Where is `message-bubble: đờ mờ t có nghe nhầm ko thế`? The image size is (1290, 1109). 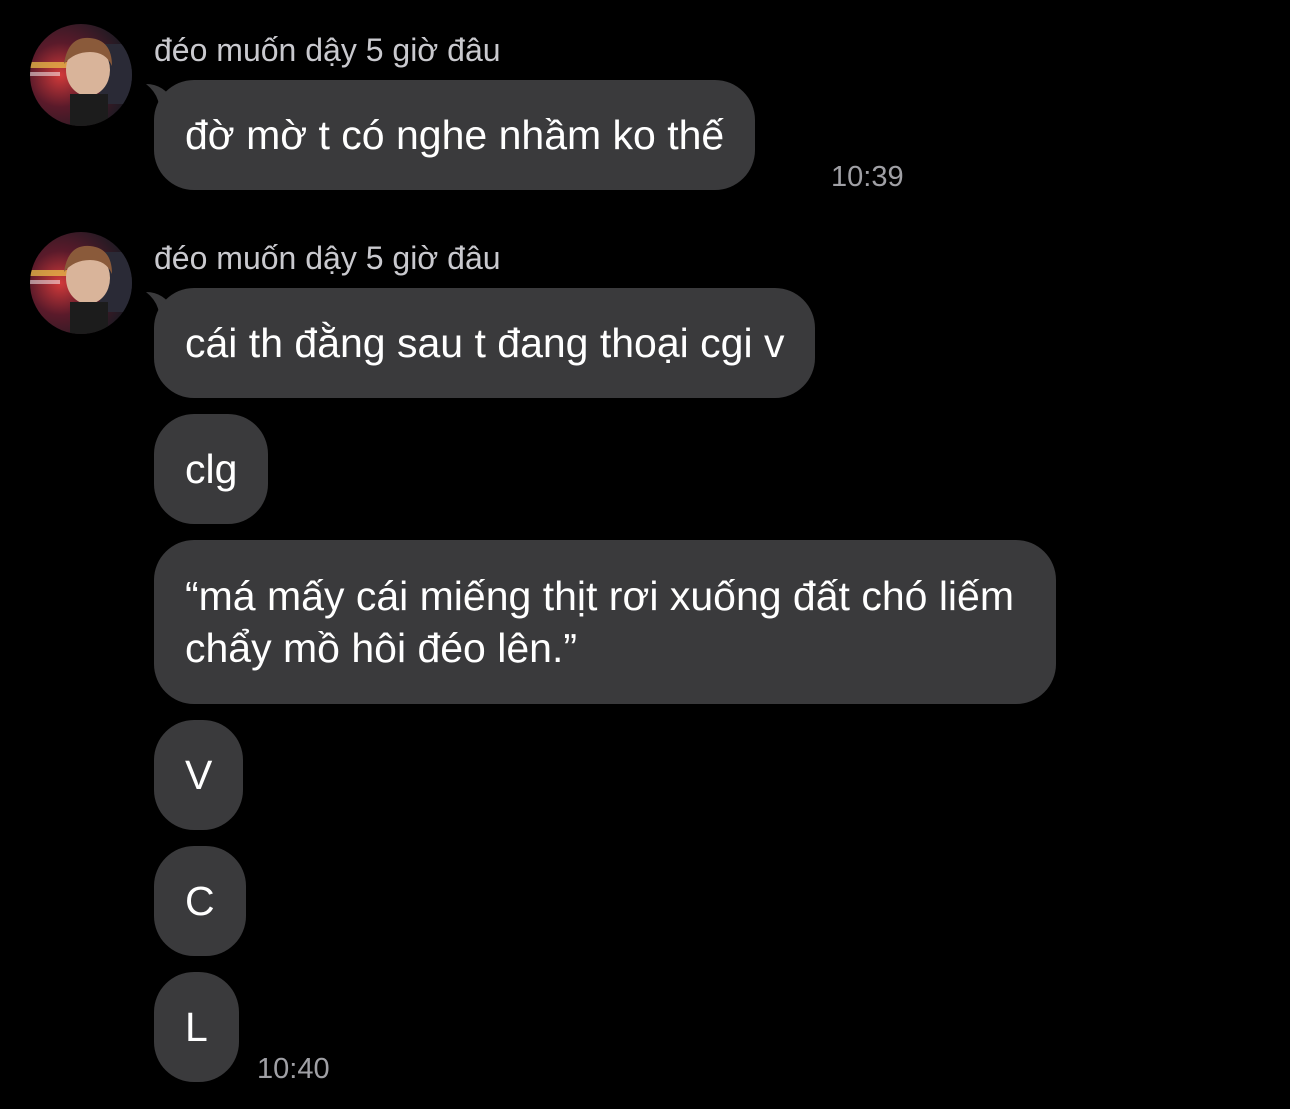 message-bubble: đờ mờ t có nghe nhầm ko thế is located at coordinates (455, 135).